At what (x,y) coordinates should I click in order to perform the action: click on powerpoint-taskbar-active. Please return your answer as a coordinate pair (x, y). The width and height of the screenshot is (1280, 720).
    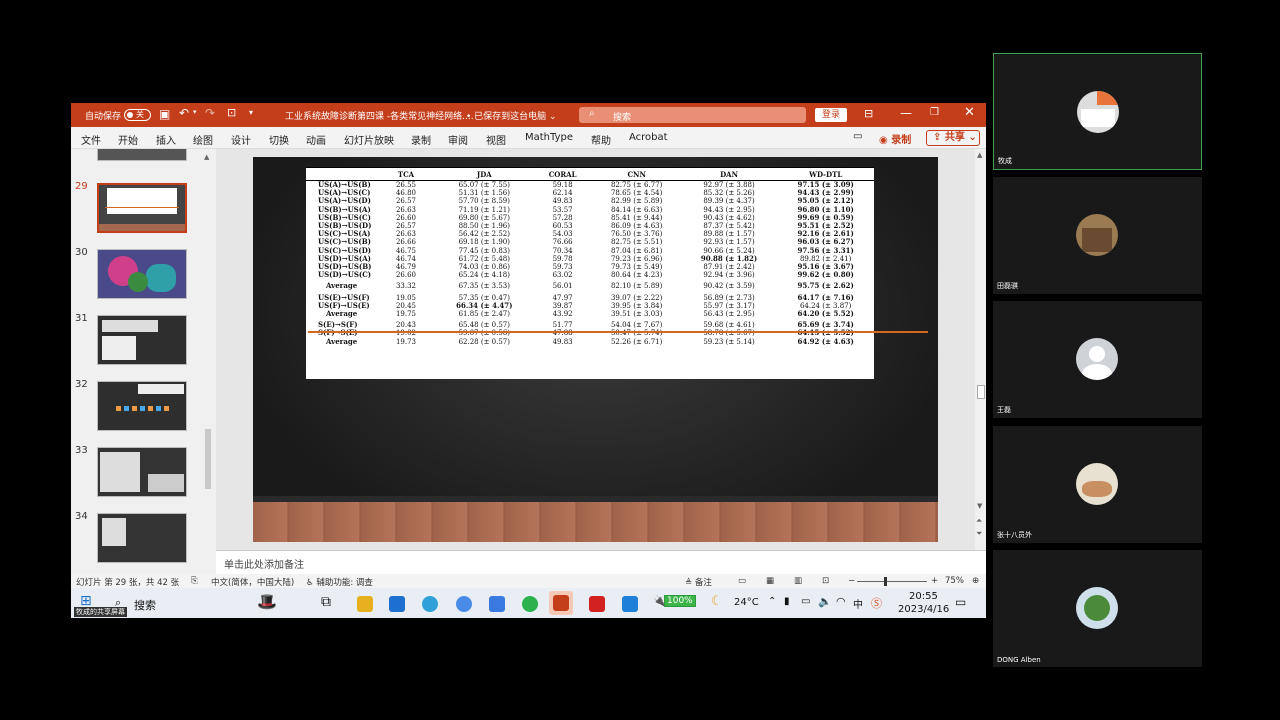
    Looking at the image, I should click on (561, 603).